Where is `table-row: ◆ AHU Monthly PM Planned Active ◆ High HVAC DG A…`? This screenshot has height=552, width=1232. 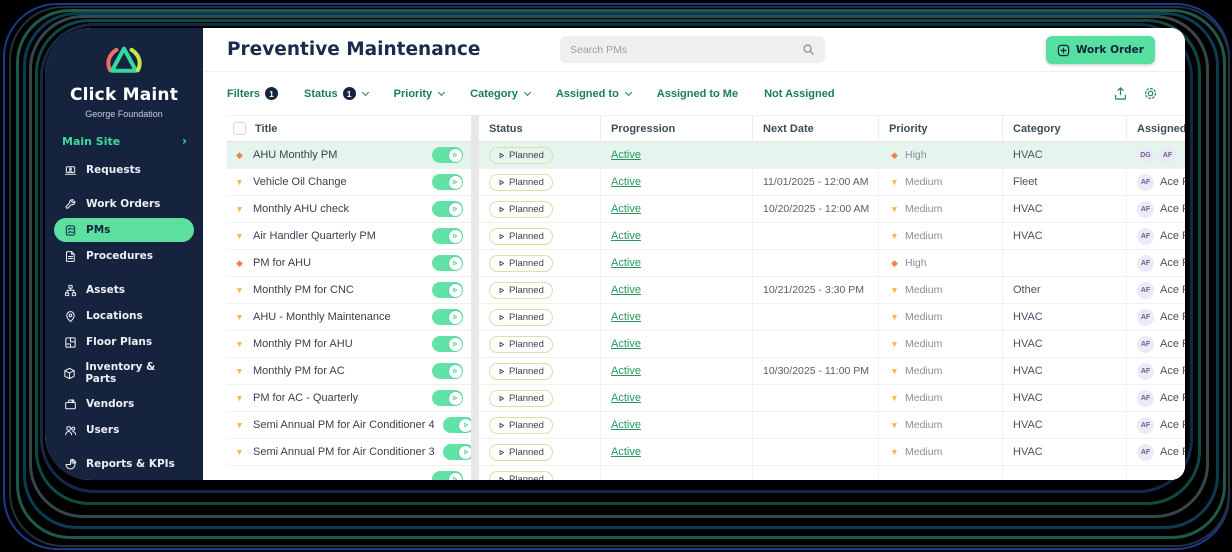 table-row: ◆ AHU Monthly PM Planned Active ◆ High HVAC DG A… is located at coordinates (706, 155).